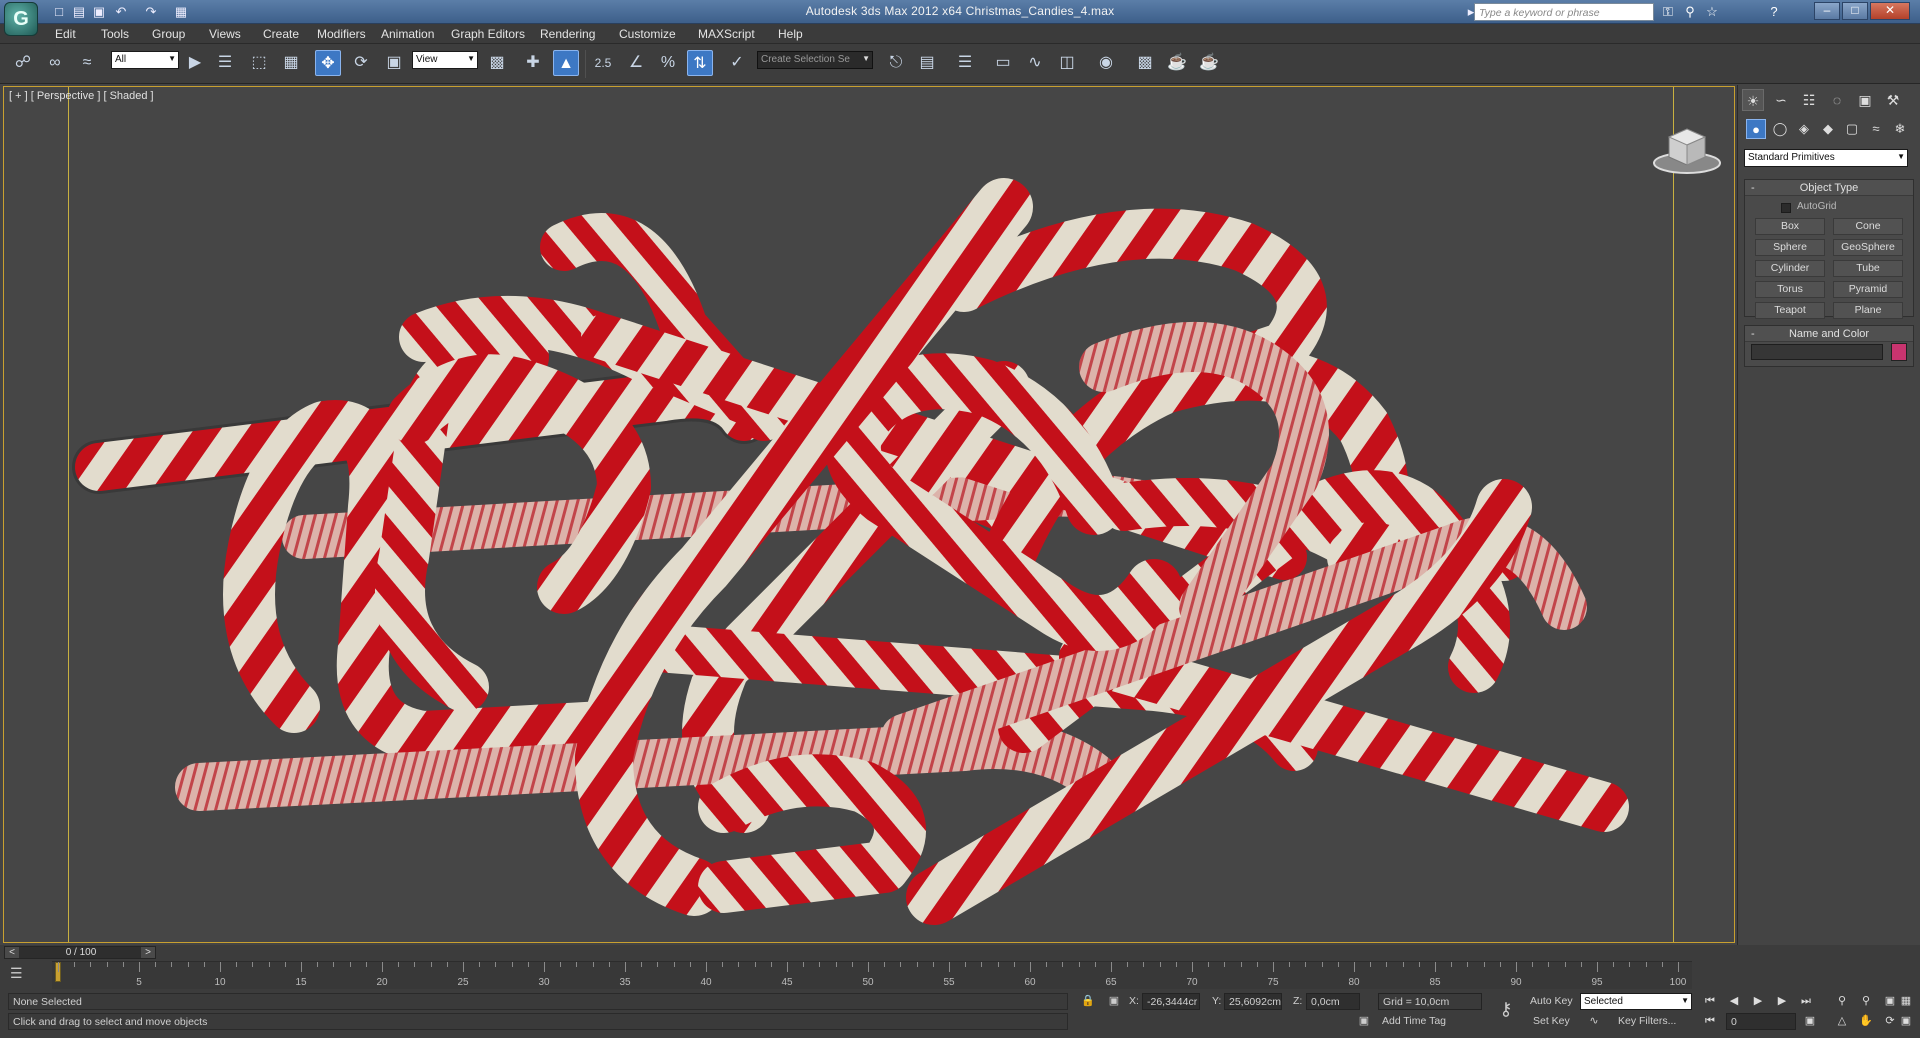  I want to click on zoom-all-icon: ⚲, so click(1866, 1001).